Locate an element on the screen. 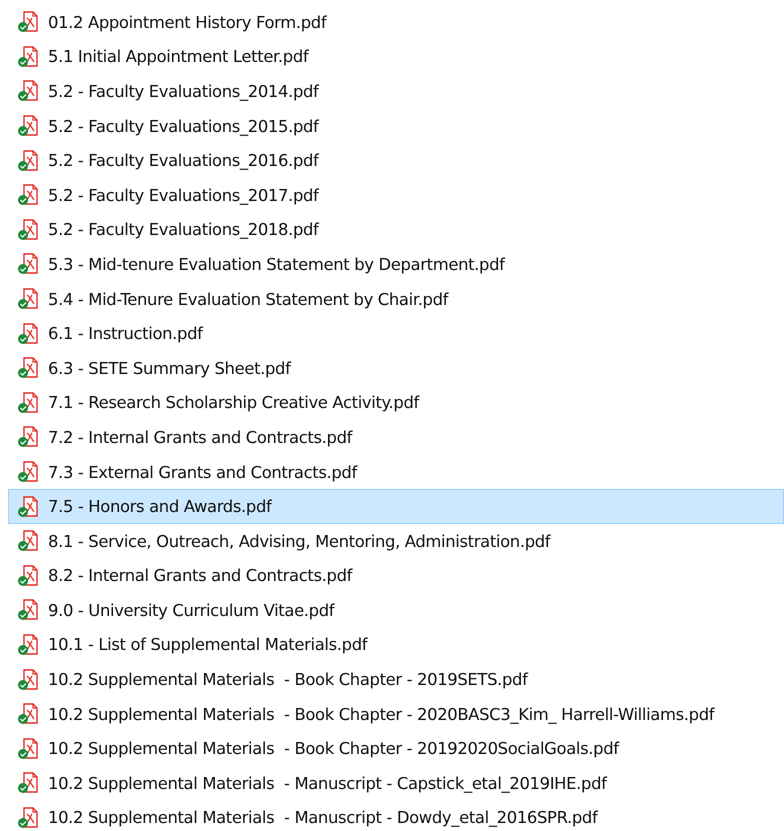  file-name: 5.2 - Faculty Evaluations_2018.pdf is located at coordinates (183, 230).